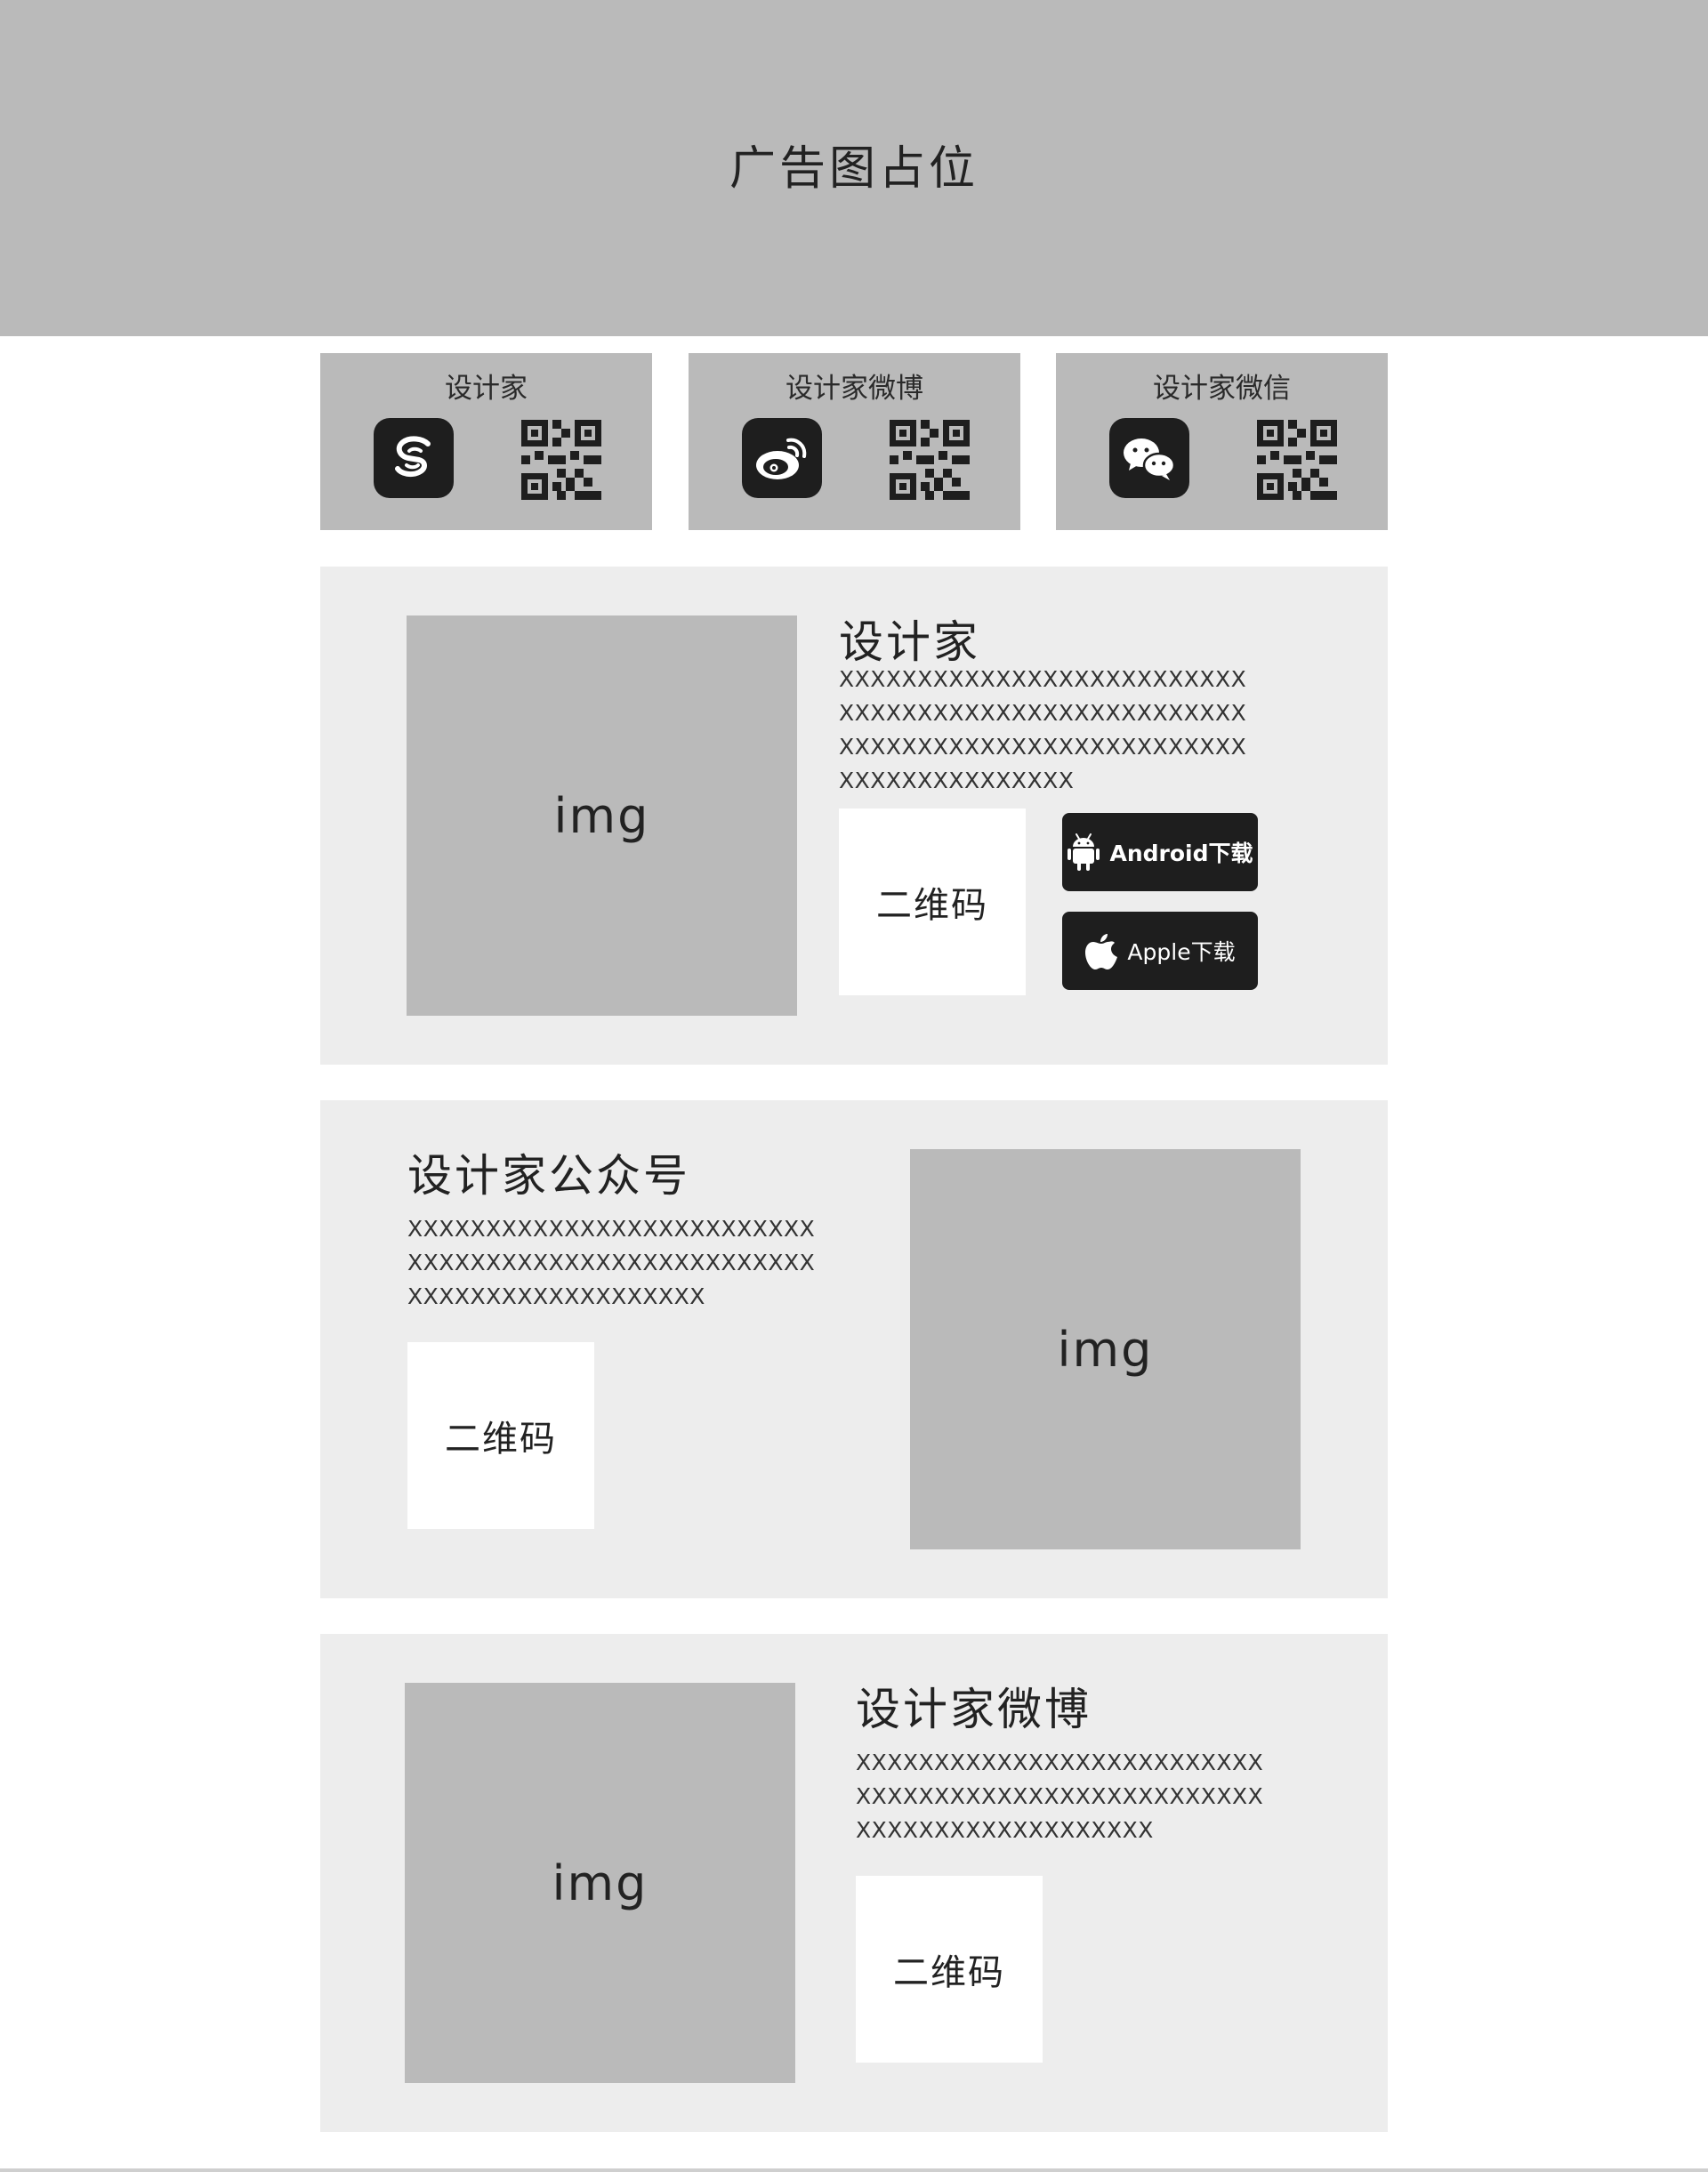 The image size is (1708, 2172). What do you see at coordinates (854, 389) in the screenshot?
I see `social-card-title: 设计家微博` at bounding box center [854, 389].